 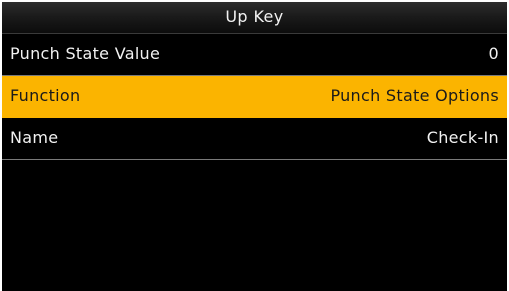 What do you see at coordinates (85, 53) in the screenshot?
I see `setting-label: Punch State Value` at bounding box center [85, 53].